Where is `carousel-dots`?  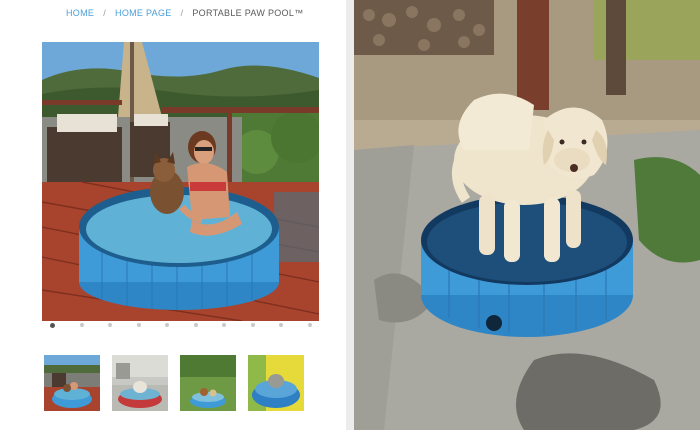 carousel-dots is located at coordinates (181, 325).